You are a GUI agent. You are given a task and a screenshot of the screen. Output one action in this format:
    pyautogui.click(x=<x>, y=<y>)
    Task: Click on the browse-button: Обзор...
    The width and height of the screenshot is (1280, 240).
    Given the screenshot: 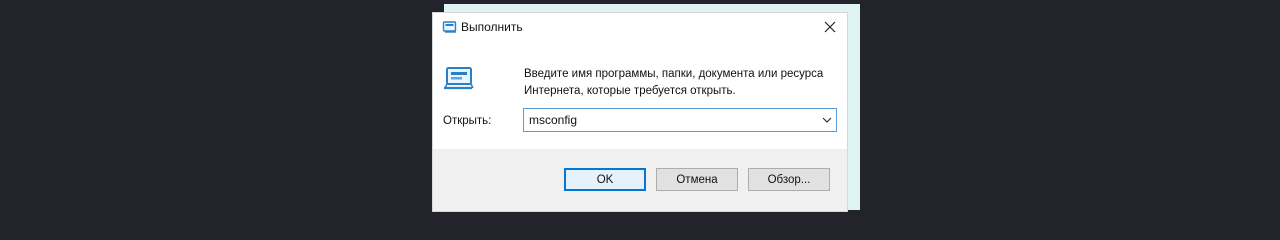 What is the action you would take?
    pyautogui.click(x=789, y=179)
    